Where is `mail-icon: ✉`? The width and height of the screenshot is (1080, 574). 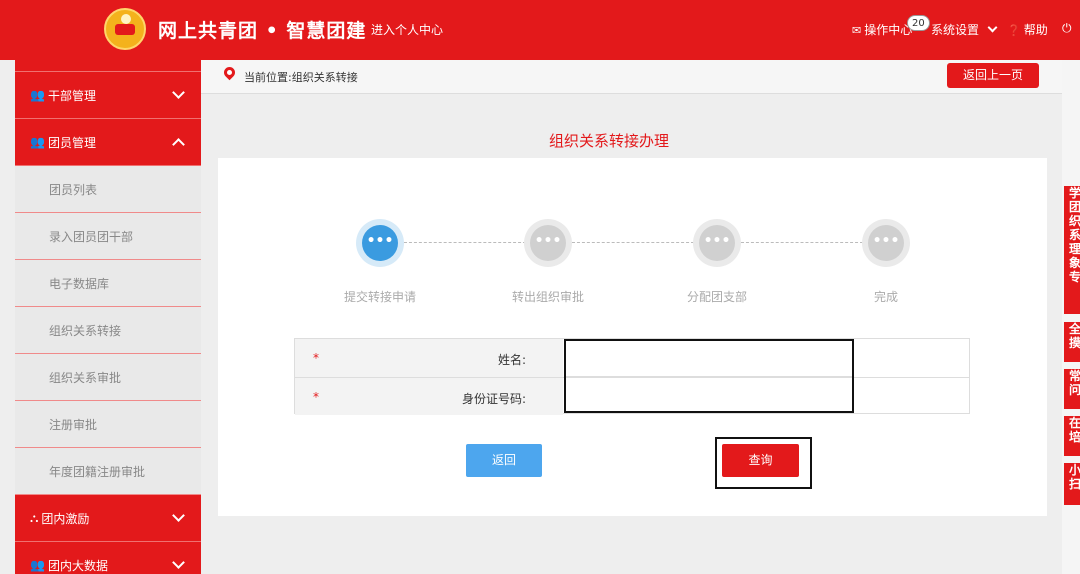 mail-icon: ✉ is located at coordinates (857, 30).